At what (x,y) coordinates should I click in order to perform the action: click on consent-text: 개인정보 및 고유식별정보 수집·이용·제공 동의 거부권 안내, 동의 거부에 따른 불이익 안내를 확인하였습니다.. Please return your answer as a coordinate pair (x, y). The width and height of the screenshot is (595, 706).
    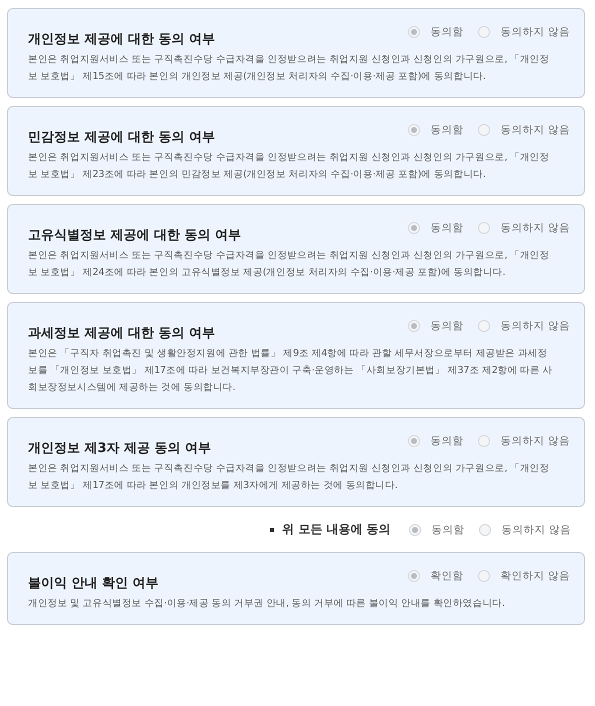
    Looking at the image, I should click on (267, 604).